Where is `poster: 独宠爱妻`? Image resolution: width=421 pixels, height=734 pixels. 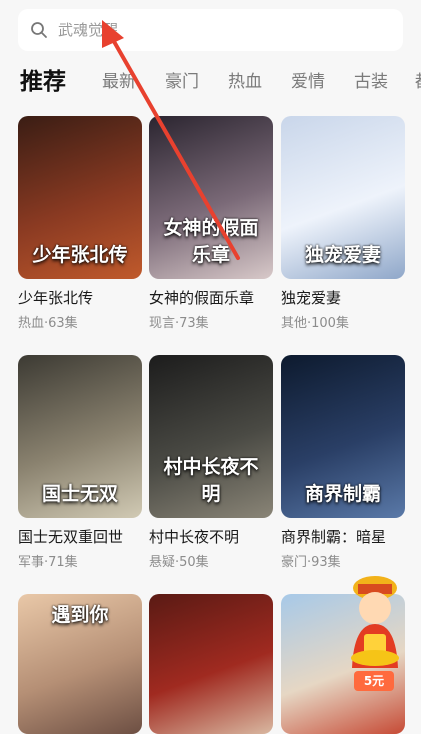
poster: 独宠爱妻 is located at coordinates (343, 197).